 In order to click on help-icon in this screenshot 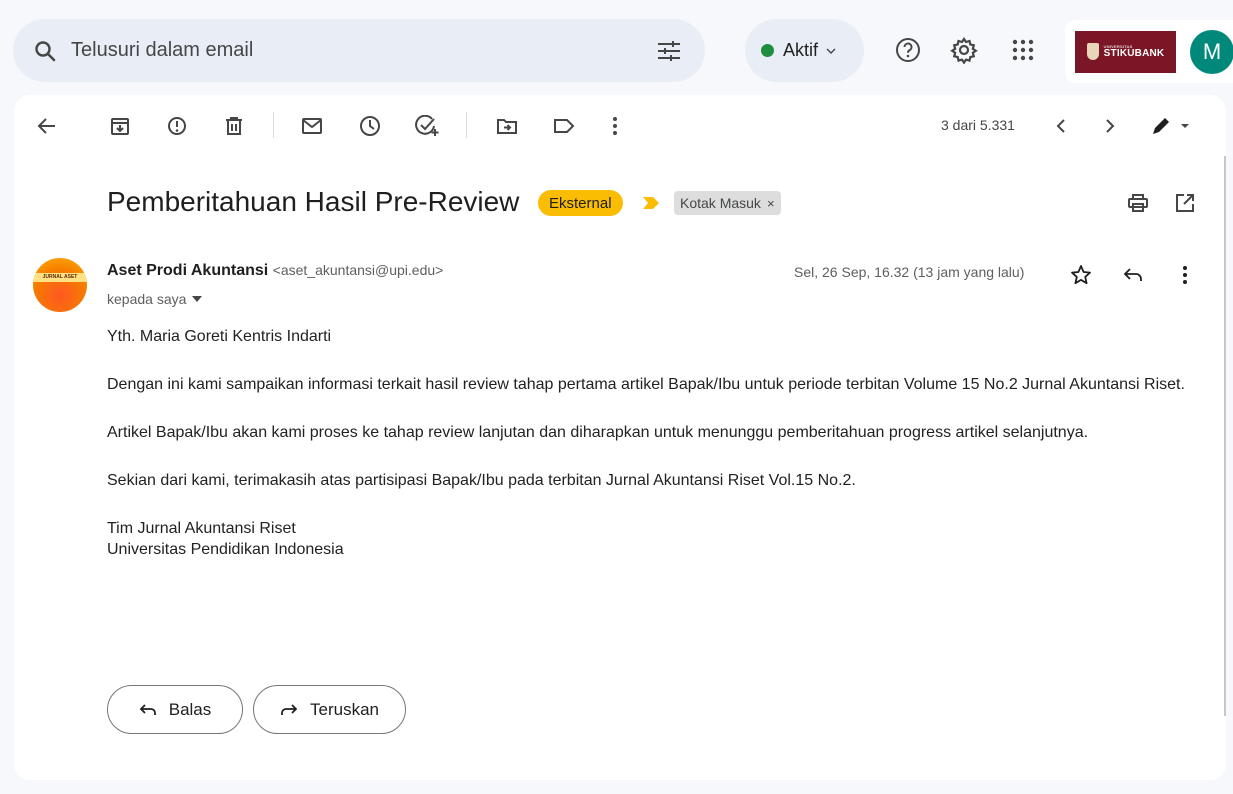, I will do `click(908, 50)`.